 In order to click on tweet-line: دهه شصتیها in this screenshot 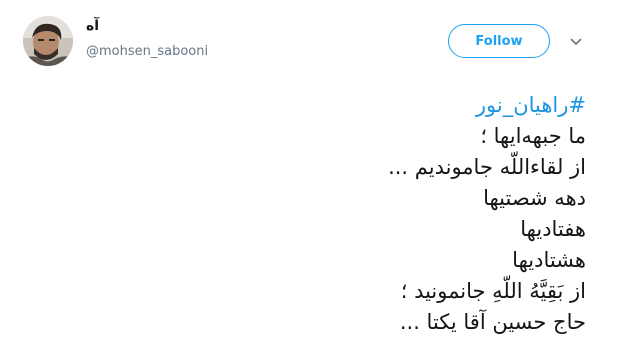, I will do `click(534, 198)`.